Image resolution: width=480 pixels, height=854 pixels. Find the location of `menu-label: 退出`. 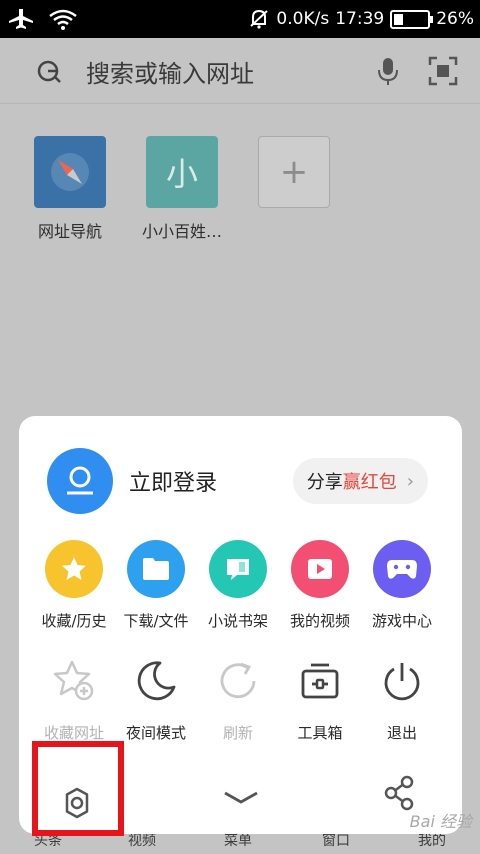

menu-label: 退出 is located at coordinates (401, 733).